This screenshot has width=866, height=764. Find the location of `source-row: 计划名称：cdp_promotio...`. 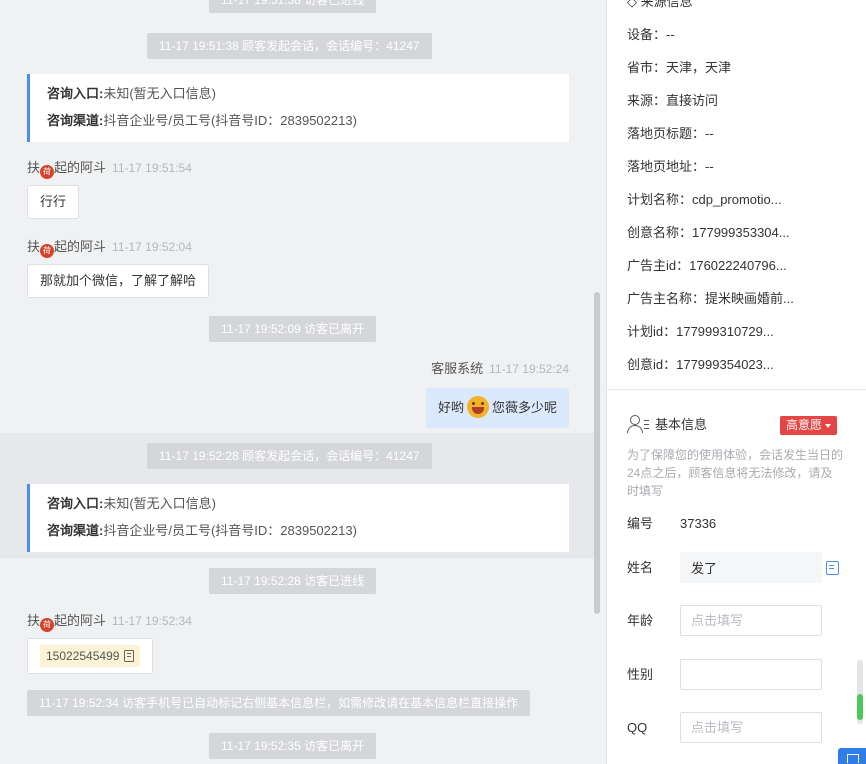

source-row: 计划名称：cdp_promotio... is located at coordinates (704, 199).